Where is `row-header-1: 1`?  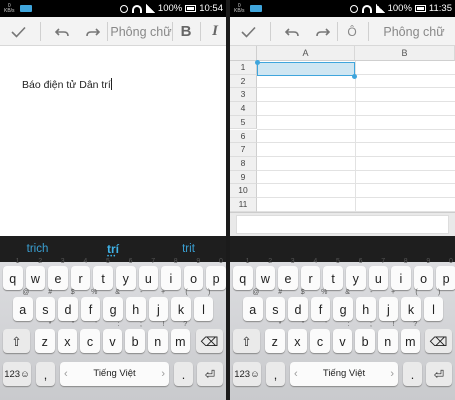
row-header-1: 1 is located at coordinates (243, 68).